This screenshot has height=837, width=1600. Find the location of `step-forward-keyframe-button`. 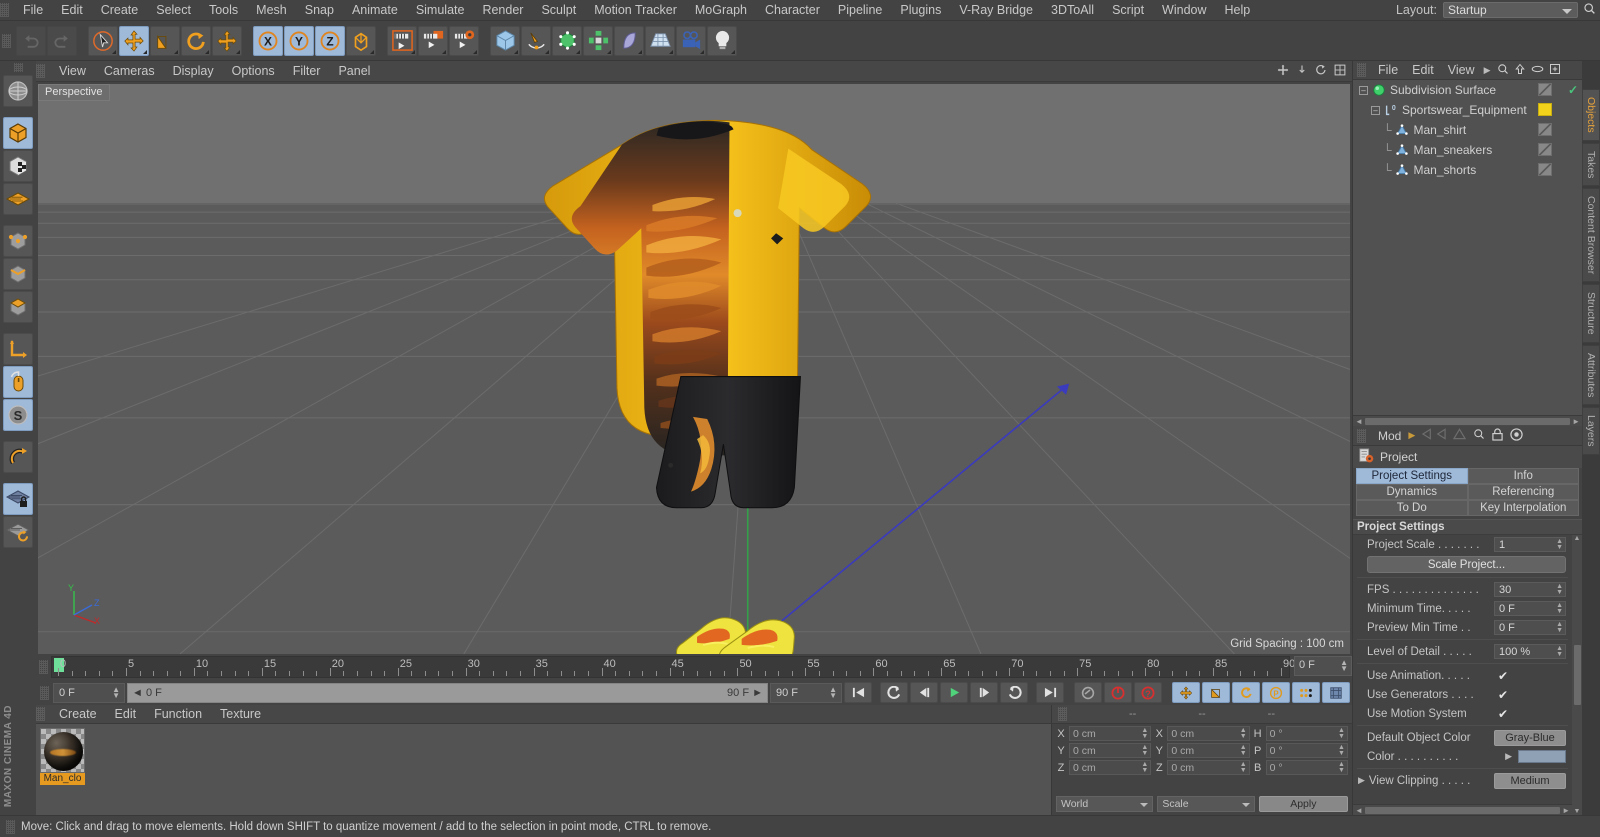

step-forward-keyframe-button is located at coordinates (1014, 692).